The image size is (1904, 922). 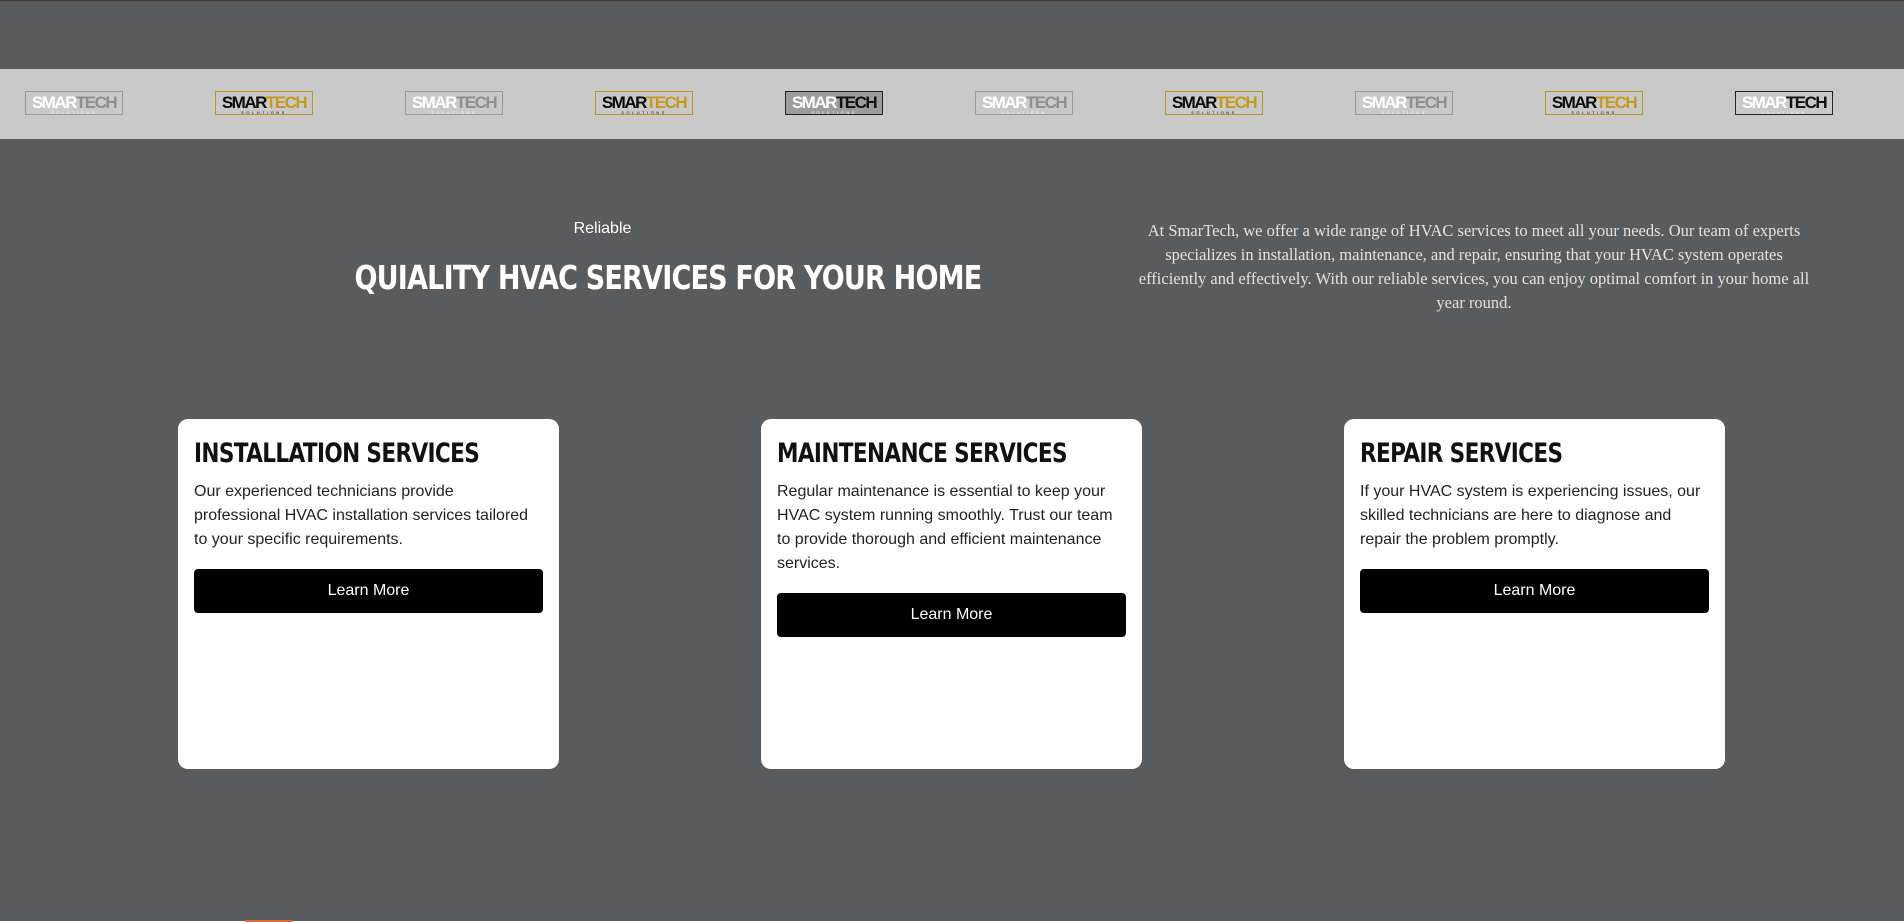 I want to click on top-divider, so click(x=952, y=0).